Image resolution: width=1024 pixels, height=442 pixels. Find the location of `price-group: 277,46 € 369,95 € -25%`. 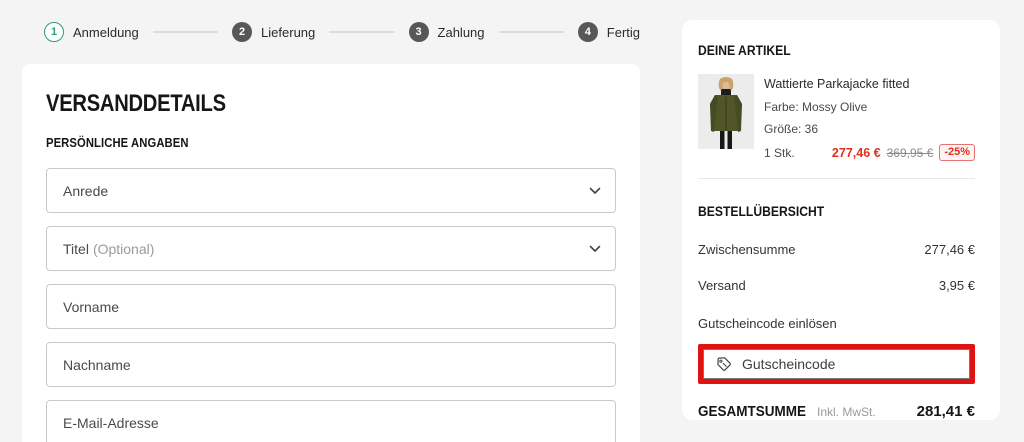

price-group: 277,46 € 369,95 € -25% is located at coordinates (903, 152).